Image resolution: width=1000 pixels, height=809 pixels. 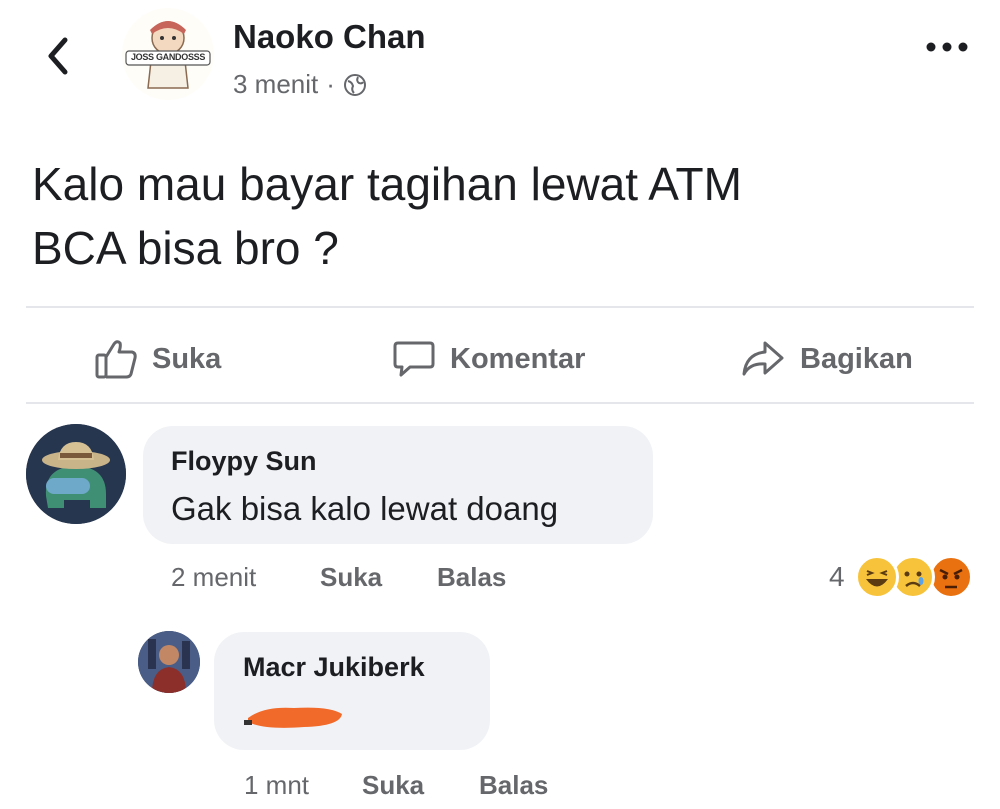 I want to click on comment-button: Komentar, so click(x=488, y=359).